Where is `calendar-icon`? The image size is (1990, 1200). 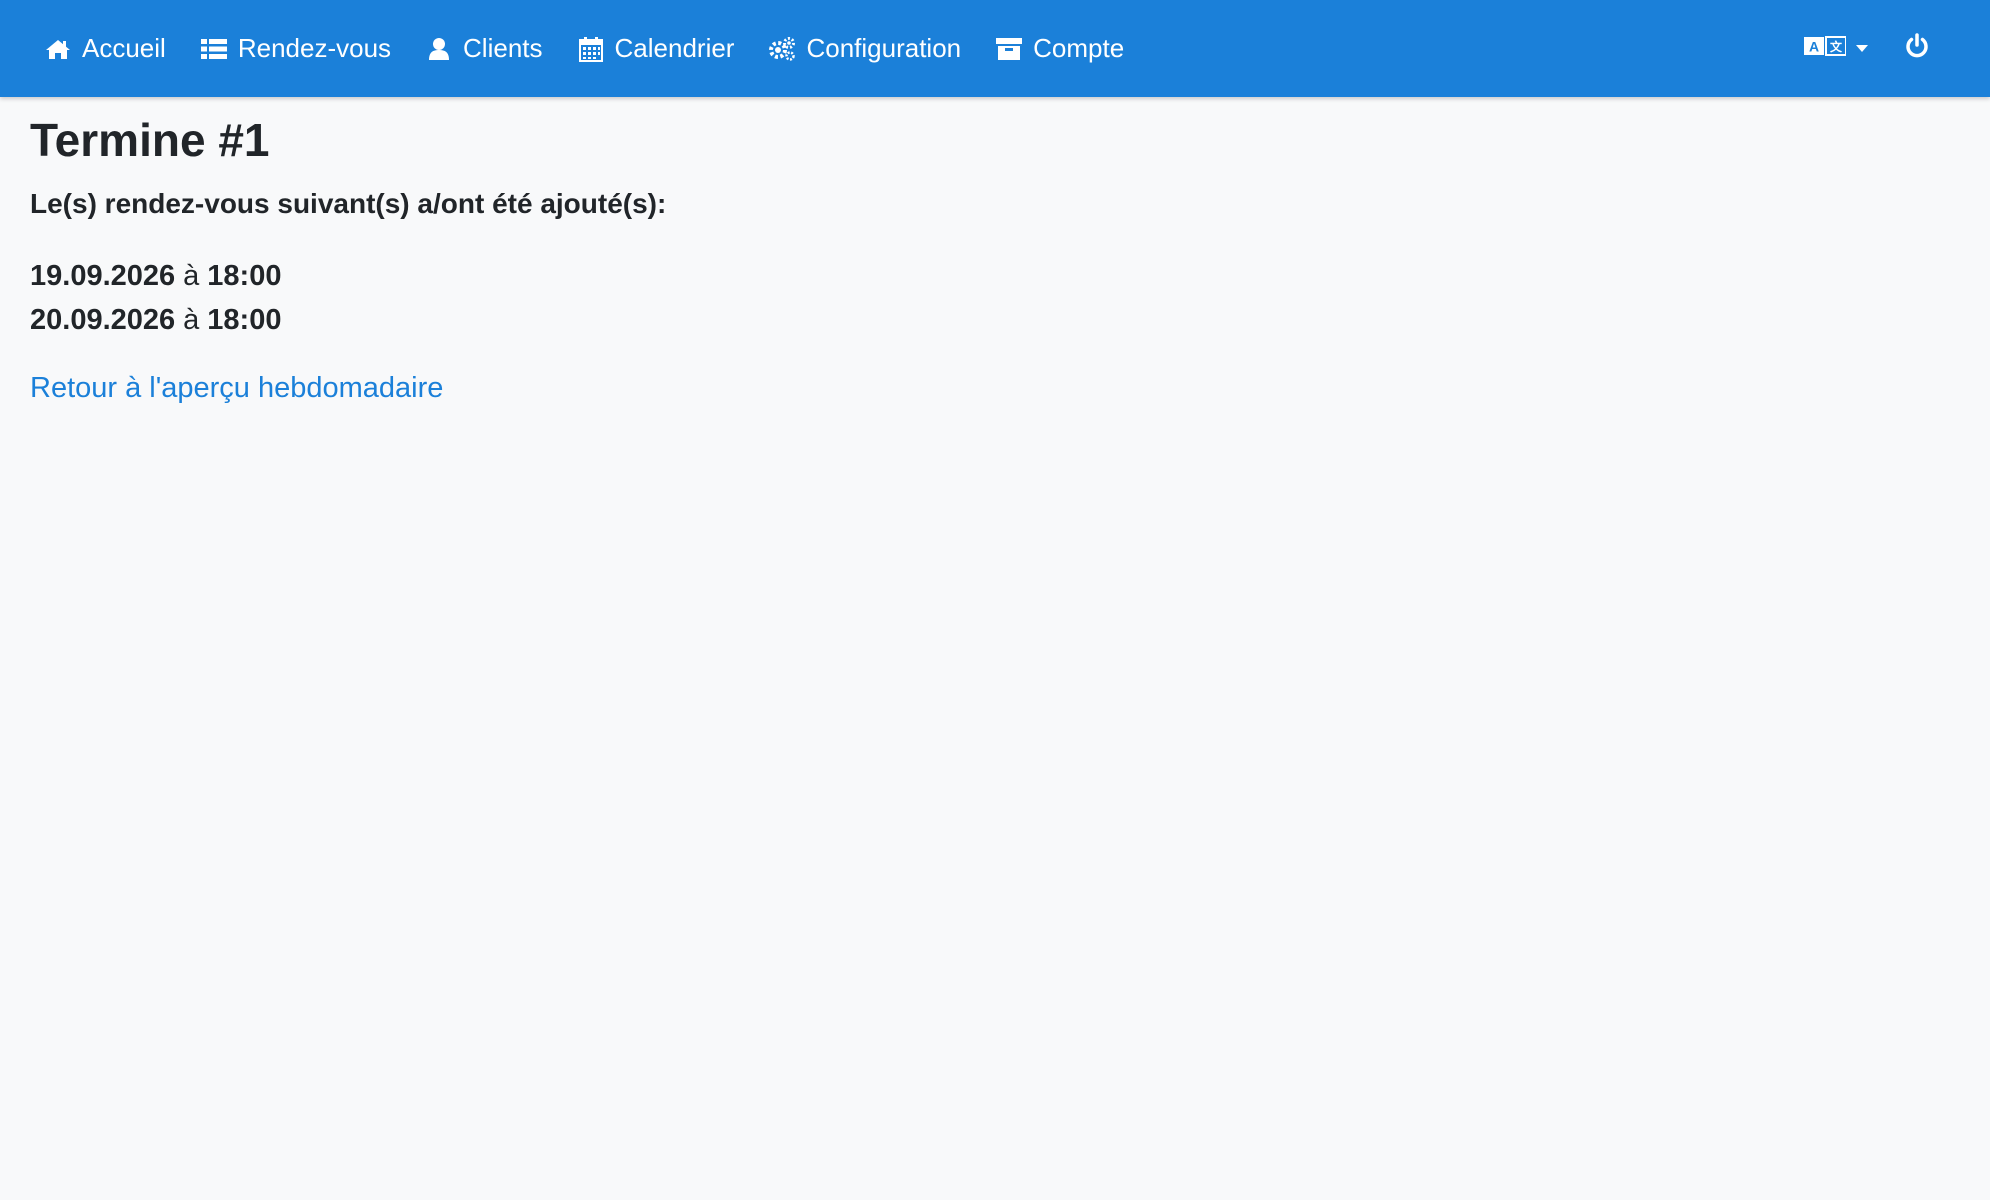
calendar-icon is located at coordinates (591, 49).